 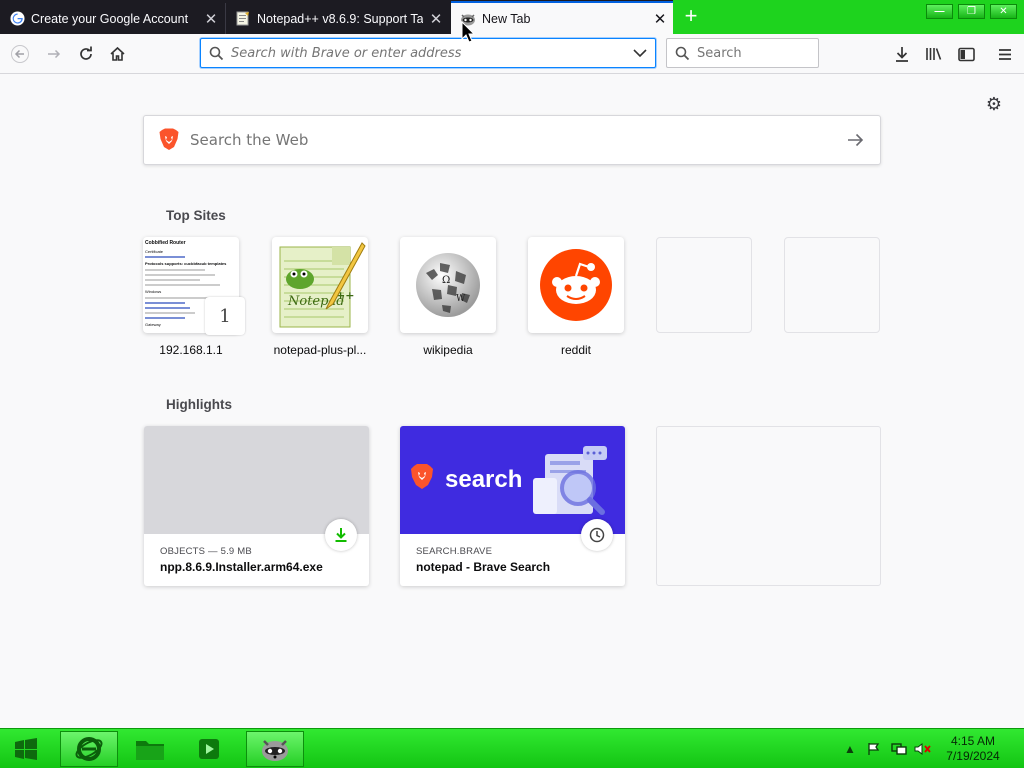 I want to click on sidebar-icon, so click(x=966, y=54).